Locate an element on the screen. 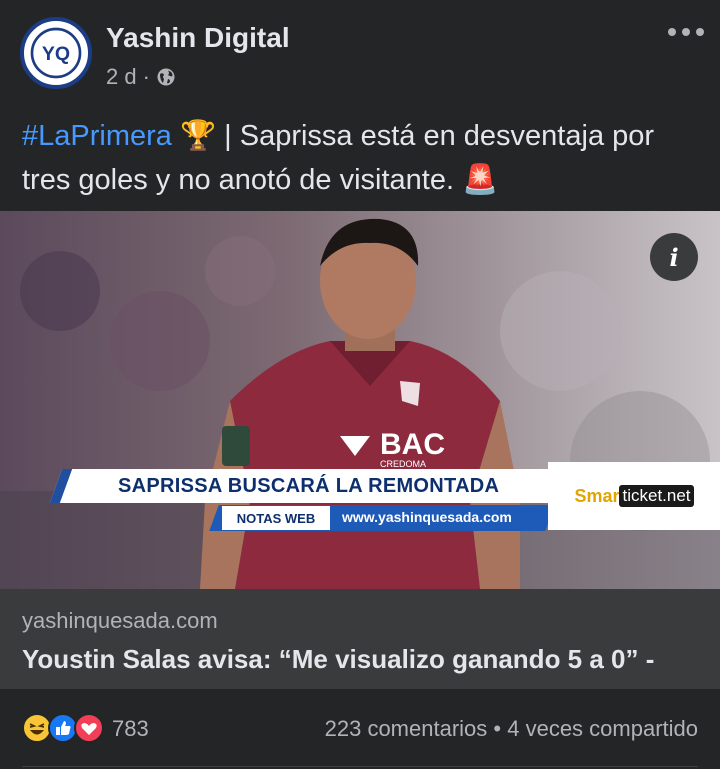 The height and width of the screenshot is (769, 720). more-options-button is located at coordinates (686, 32).